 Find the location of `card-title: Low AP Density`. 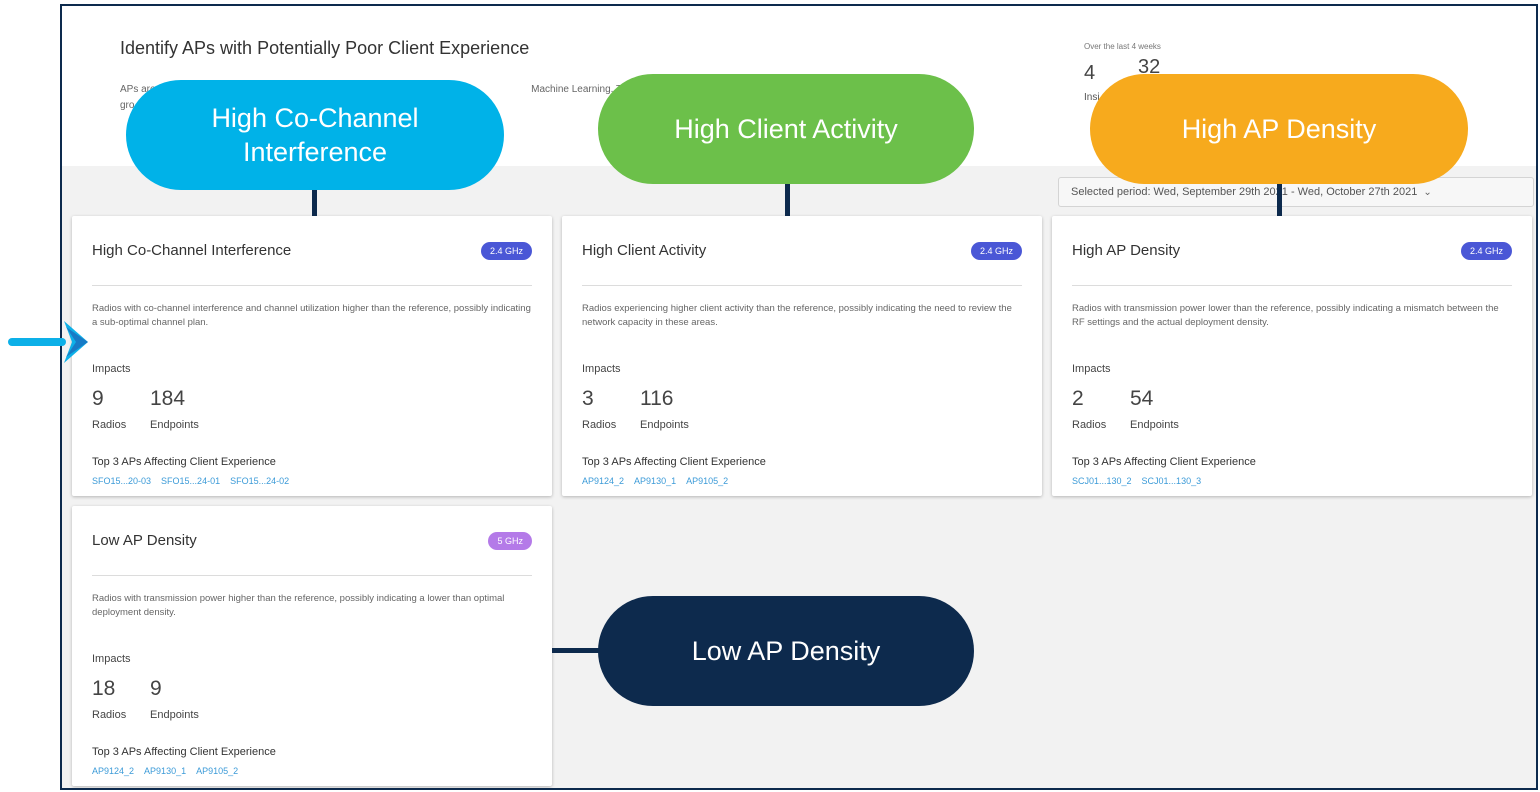

card-title: Low AP Density is located at coordinates (144, 540).